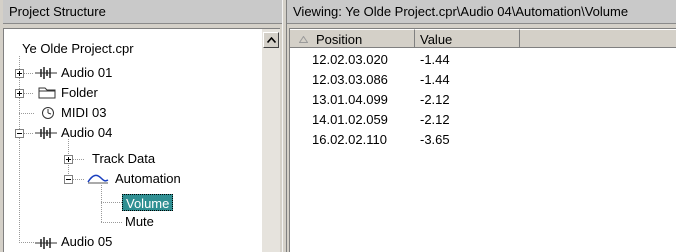 The height and width of the screenshot is (252, 676). What do you see at coordinates (271, 140) in the screenshot?
I see `tree-vertical-scrollbar` at bounding box center [271, 140].